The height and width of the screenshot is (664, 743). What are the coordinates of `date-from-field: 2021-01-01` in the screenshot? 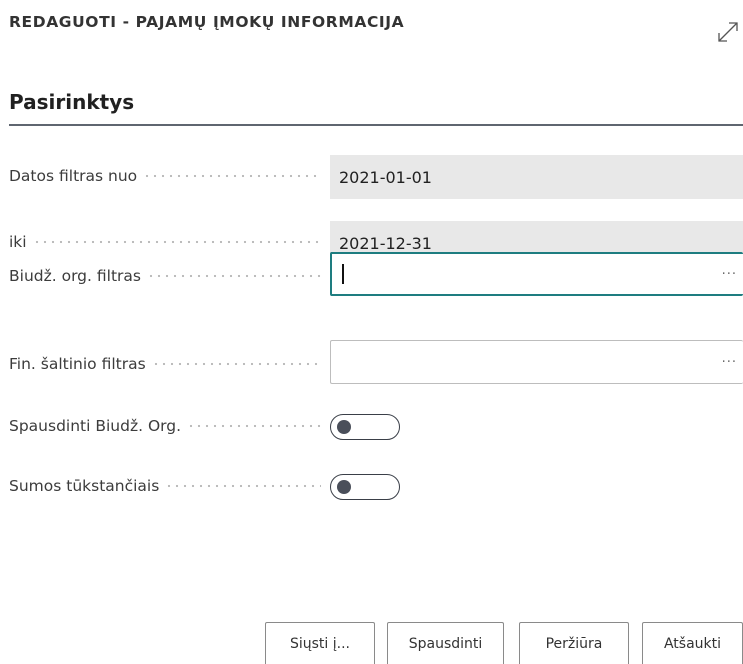 It's located at (536, 177).